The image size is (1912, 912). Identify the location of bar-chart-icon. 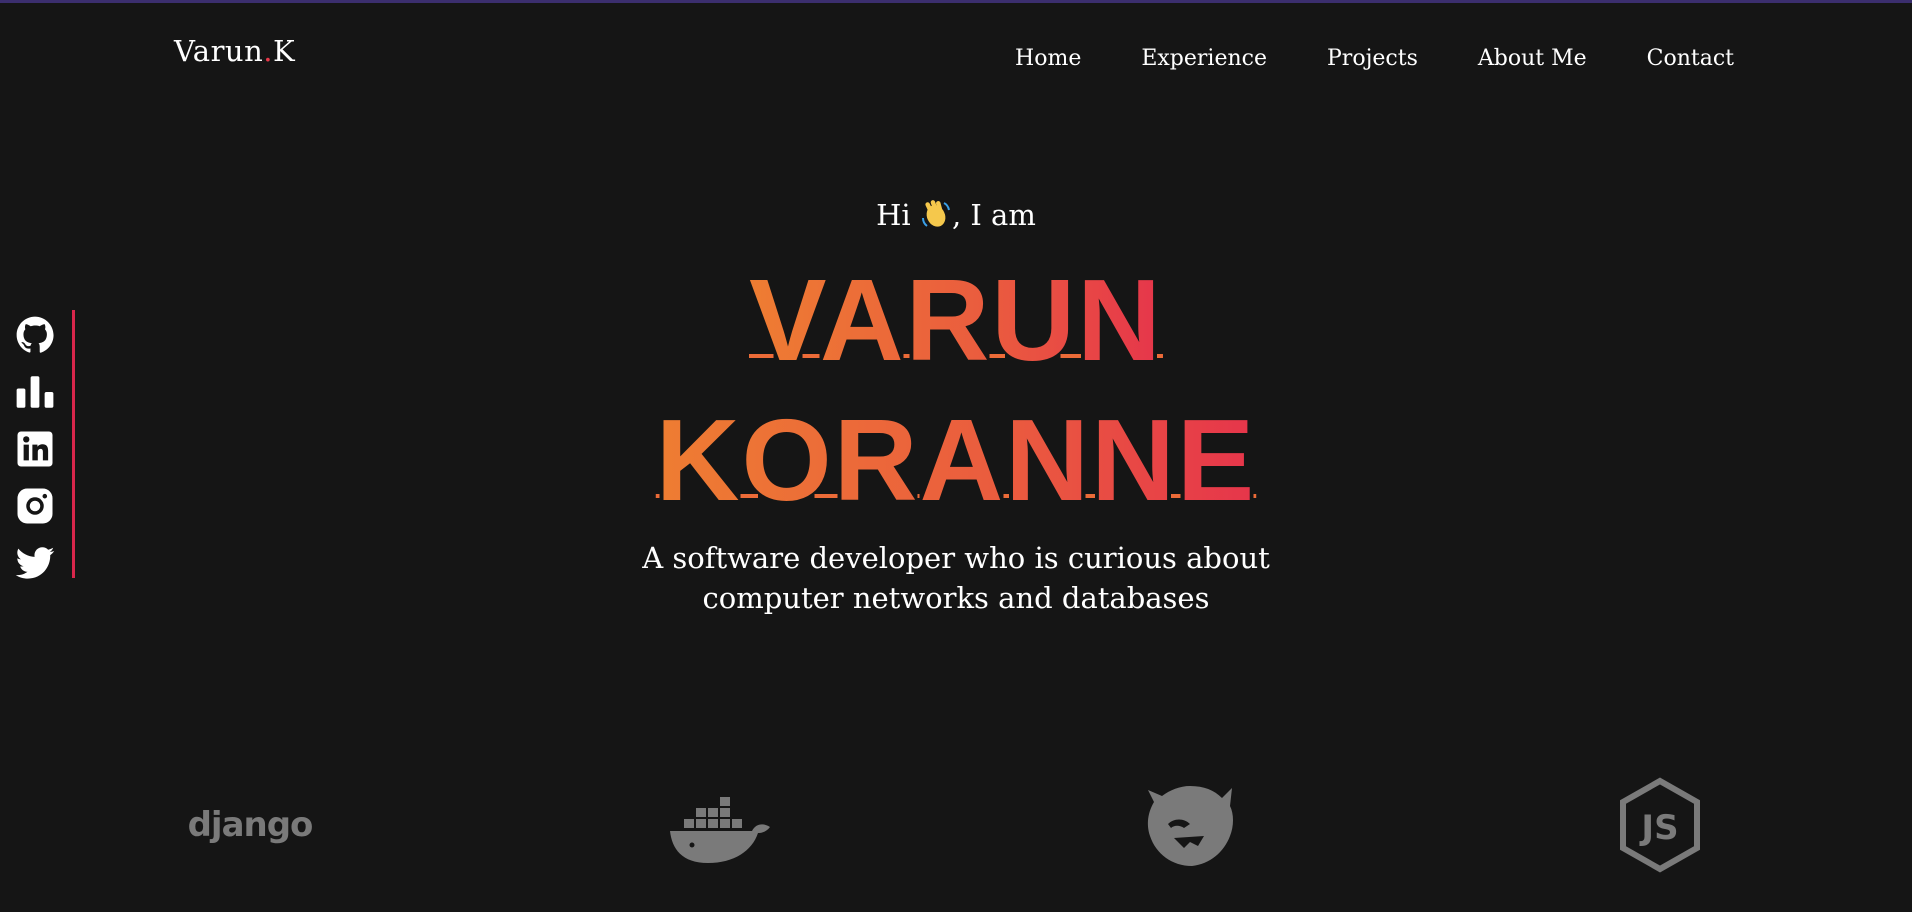
(35, 392).